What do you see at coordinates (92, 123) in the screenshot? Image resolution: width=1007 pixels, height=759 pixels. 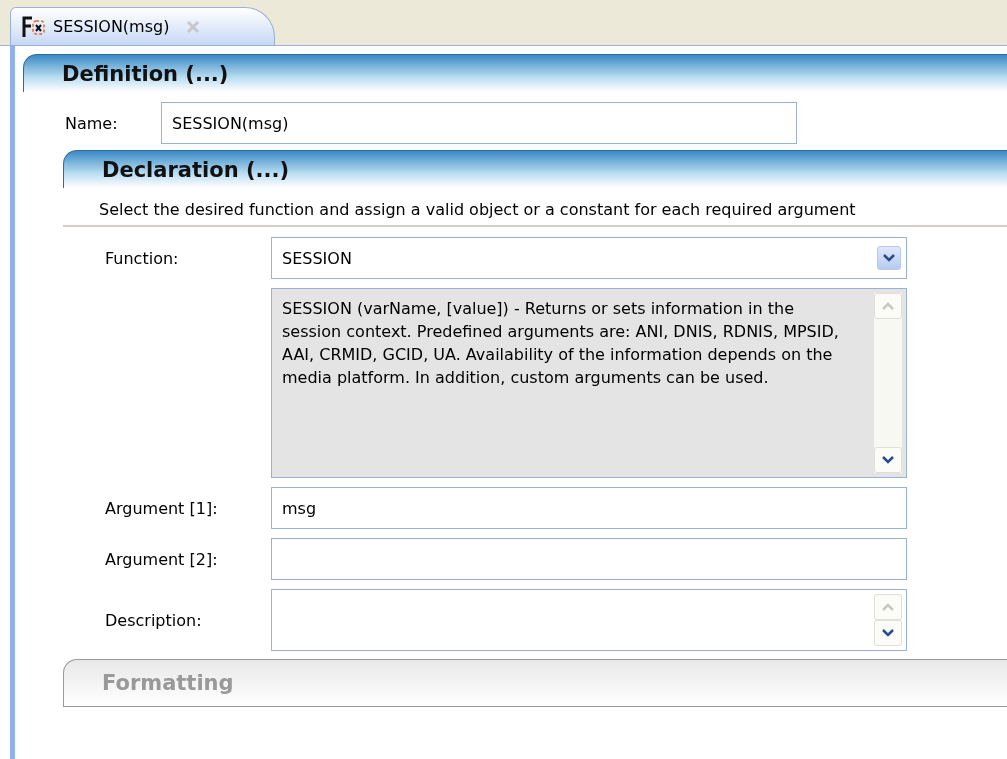 I see `field-label: Name:` at bounding box center [92, 123].